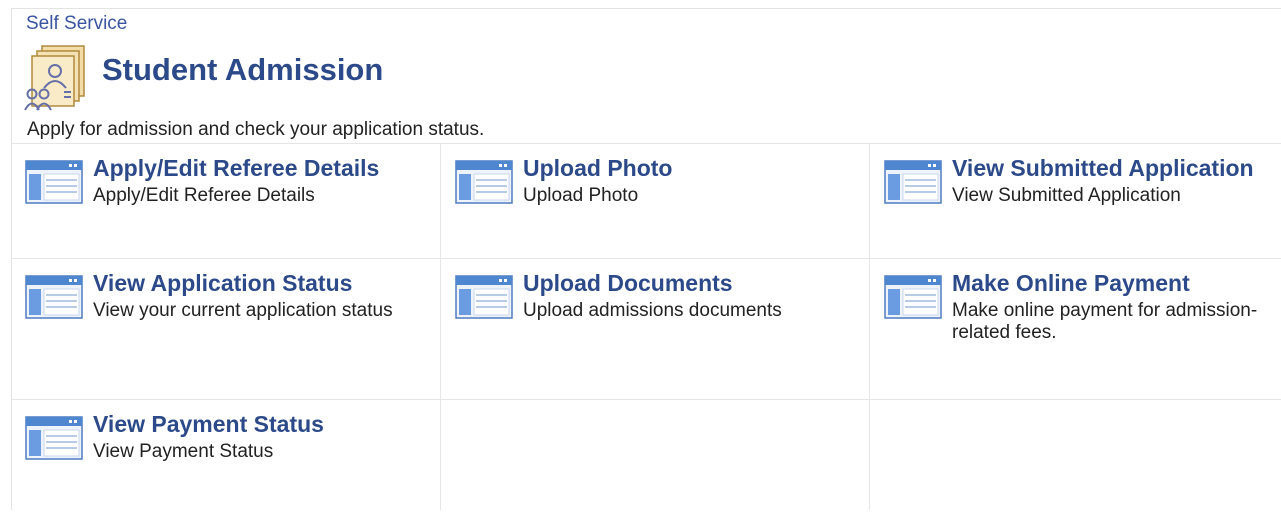  I want to click on breadcrumb: Self Service, so click(76, 24).